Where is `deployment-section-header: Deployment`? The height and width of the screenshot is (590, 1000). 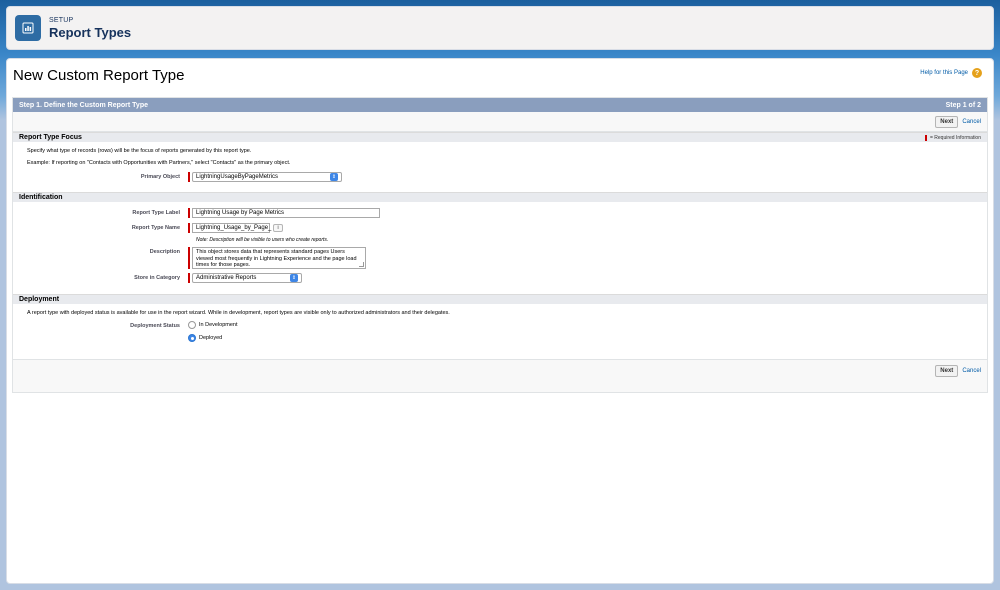
deployment-section-header: Deployment is located at coordinates (500, 299).